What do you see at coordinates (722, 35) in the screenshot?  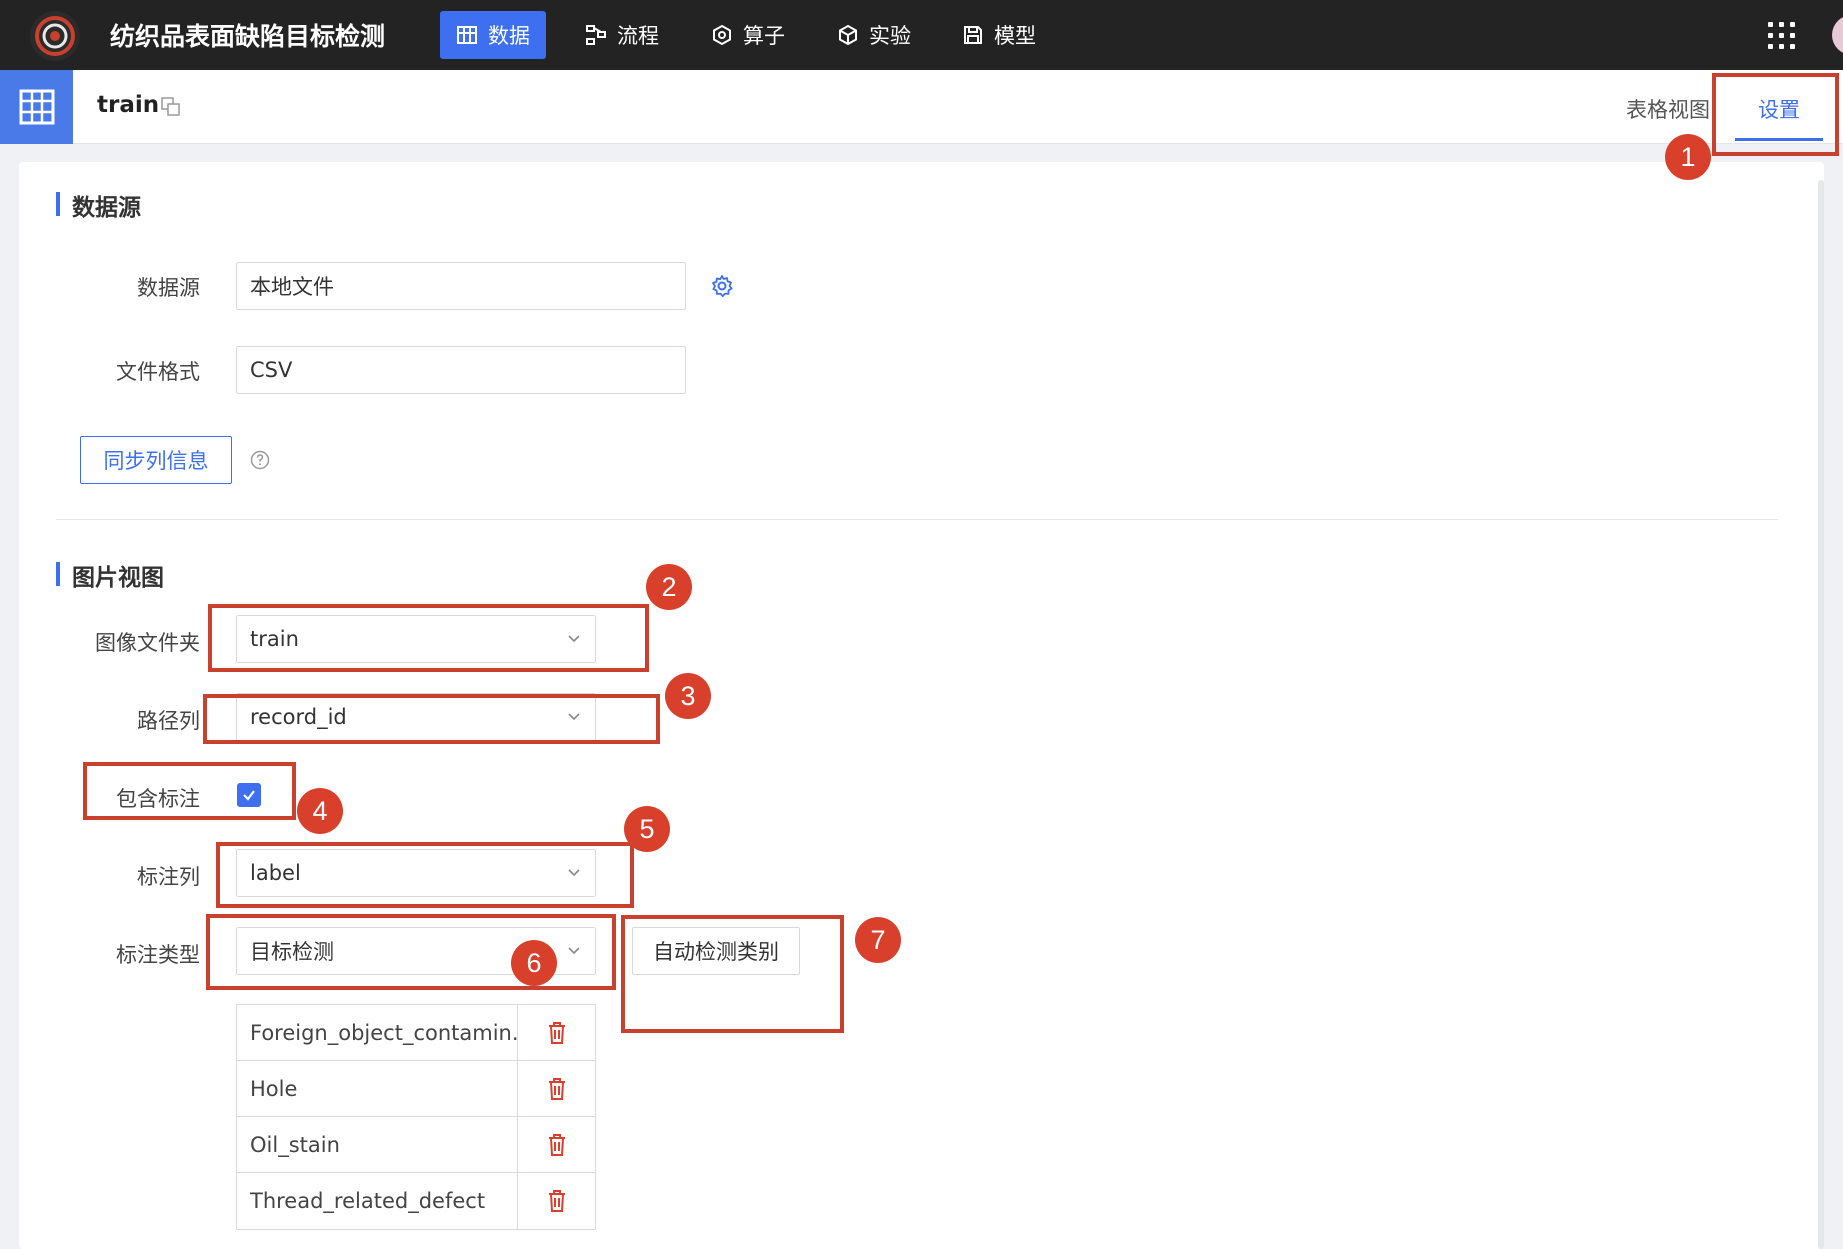 I see `hexagon-icon` at bounding box center [722, 35].